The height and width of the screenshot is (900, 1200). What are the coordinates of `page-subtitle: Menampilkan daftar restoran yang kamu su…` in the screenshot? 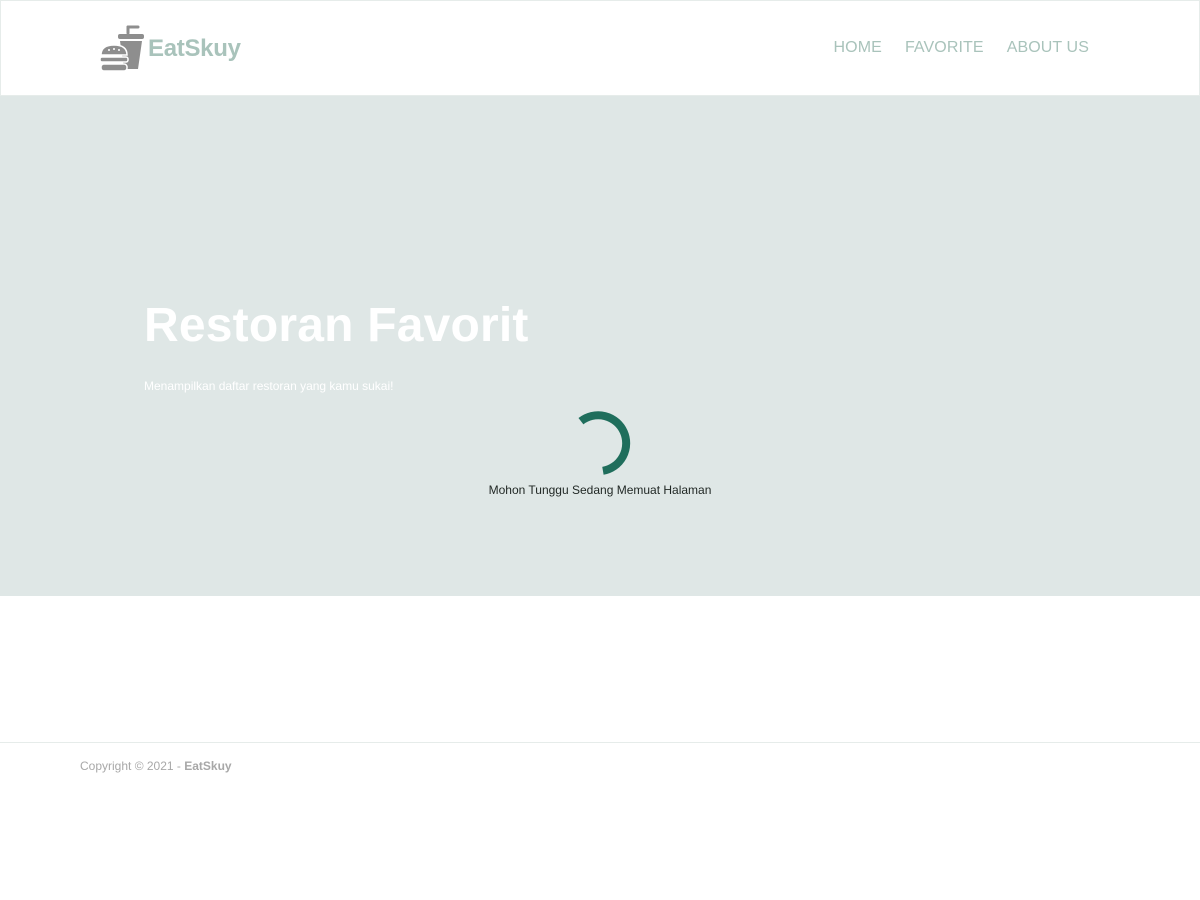 It's located at (269, 386).